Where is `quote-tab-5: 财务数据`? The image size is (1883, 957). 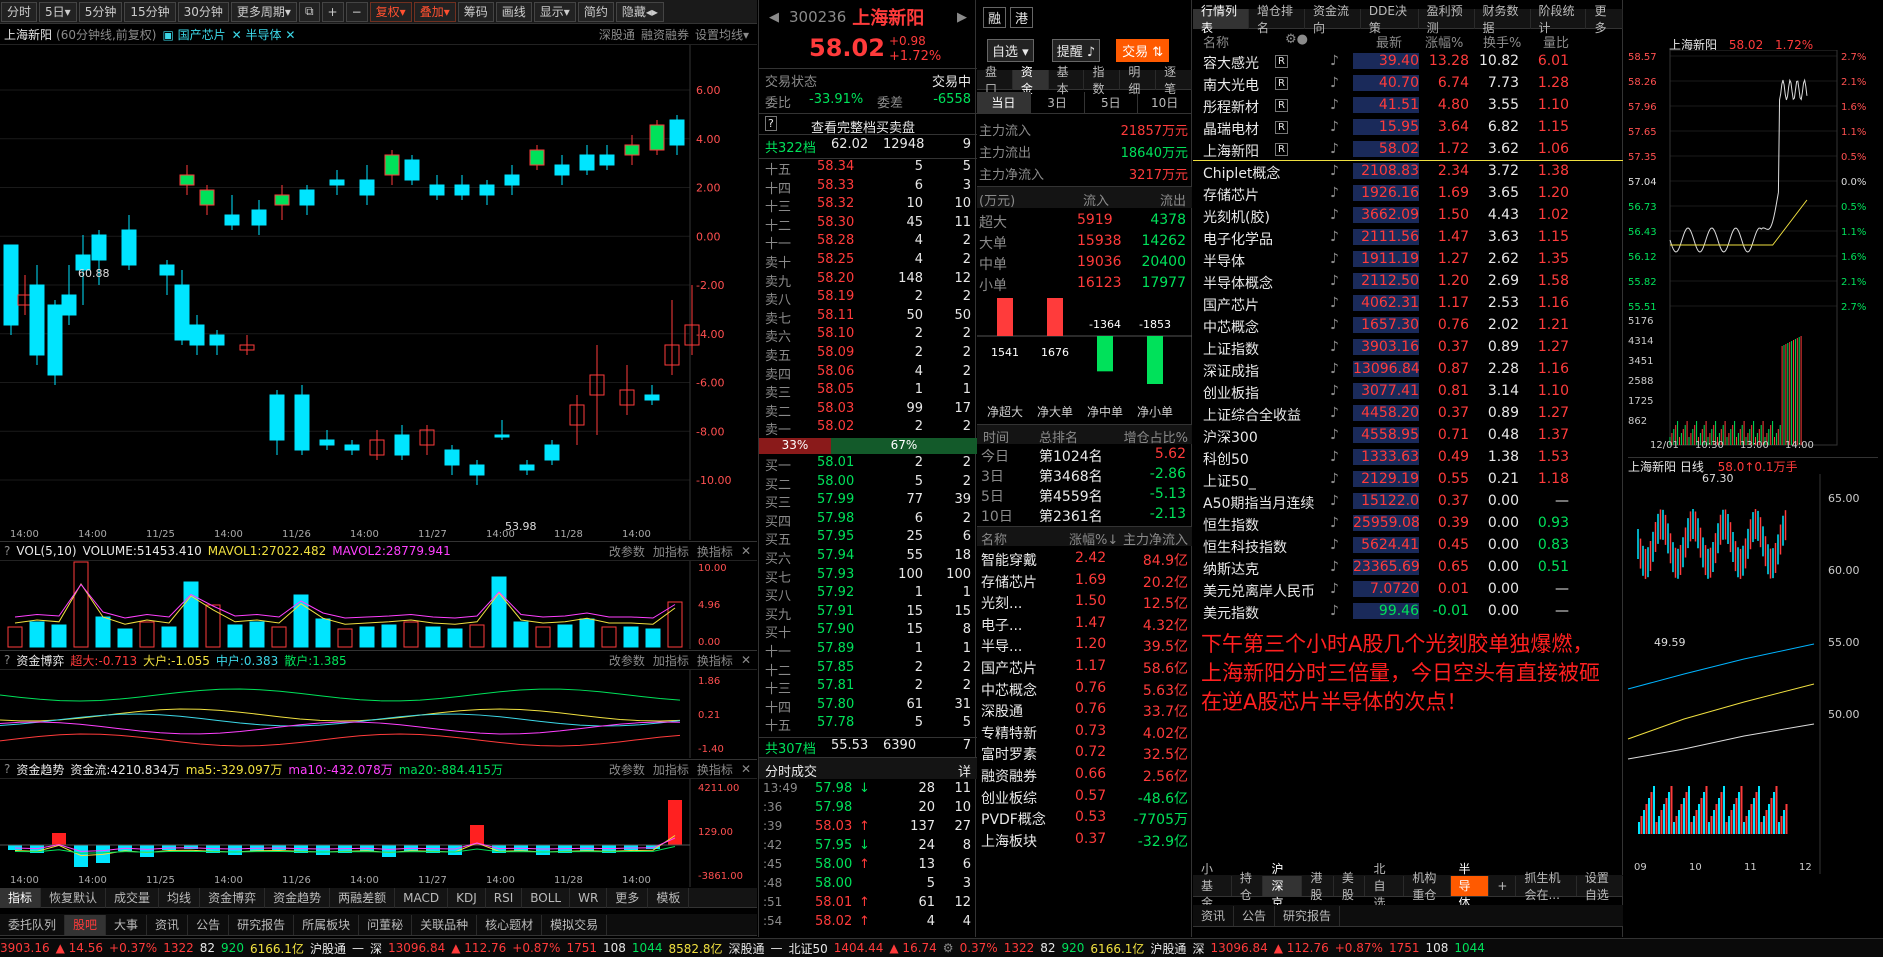 quote-tab-5: 财务数据 is located at coordinates (1503, 19).